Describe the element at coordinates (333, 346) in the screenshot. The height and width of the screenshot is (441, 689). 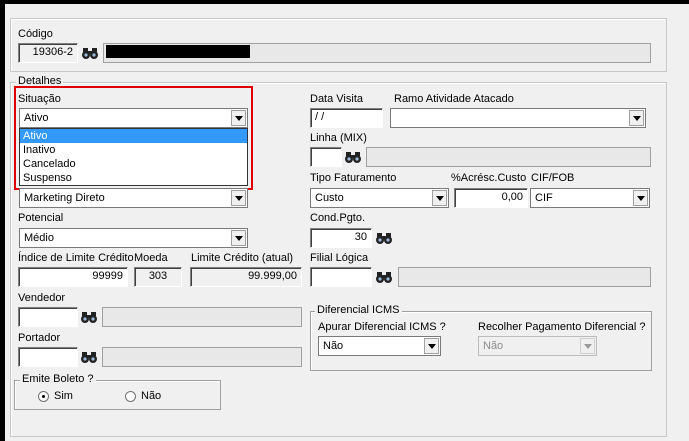
I see `apurar-value: Não` at that location.